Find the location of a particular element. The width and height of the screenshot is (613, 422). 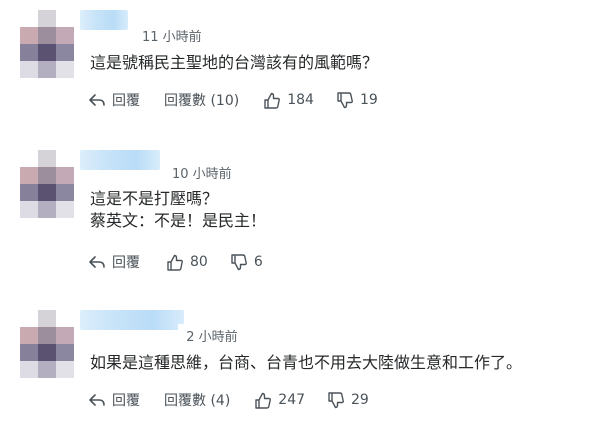

replies-count-label: 回覆數 (4) is located at coordinates (197, 401).